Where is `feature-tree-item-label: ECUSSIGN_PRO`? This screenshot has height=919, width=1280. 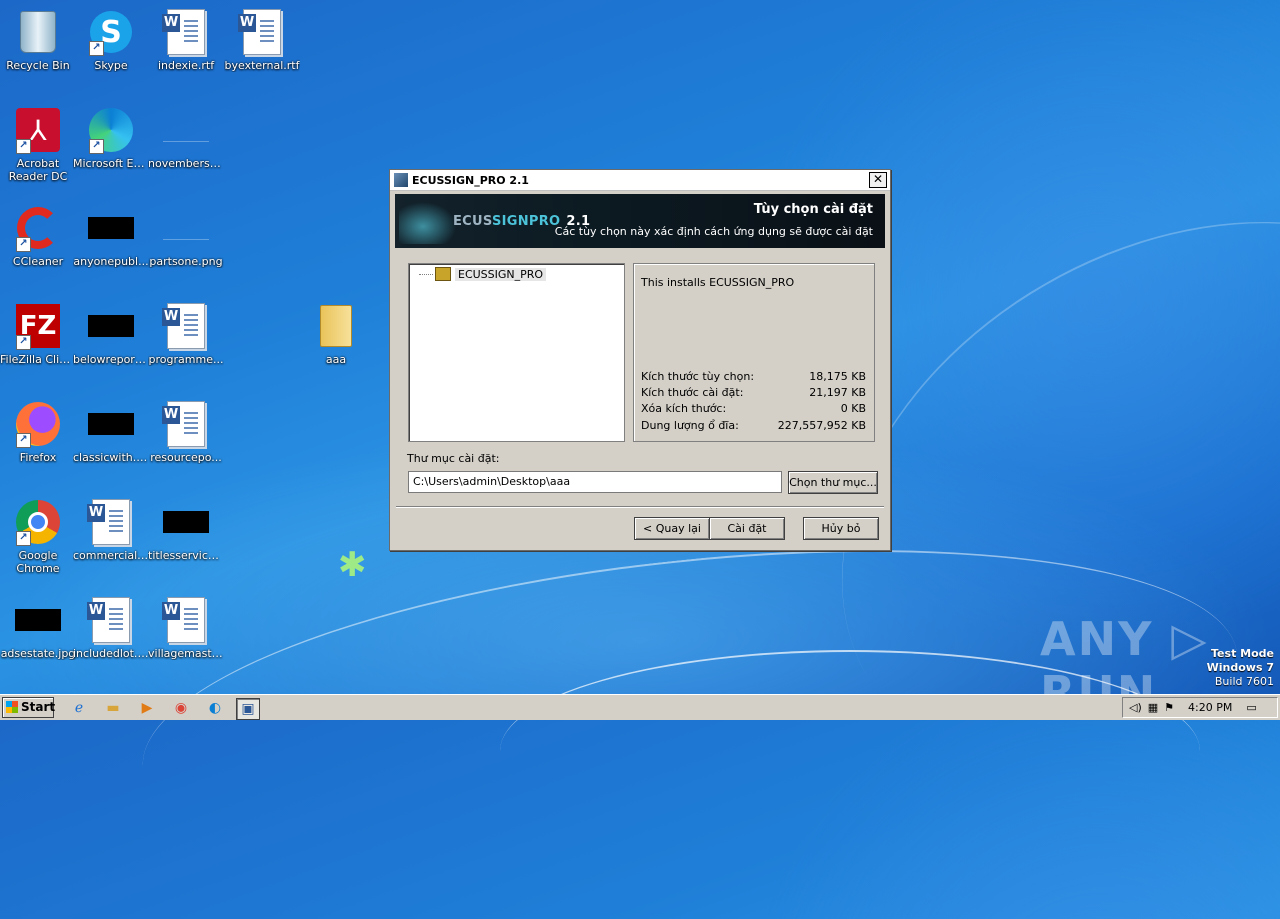
feature-tree-item-label: ECUSSIGN_PRO is located at coordinates (501, 274).